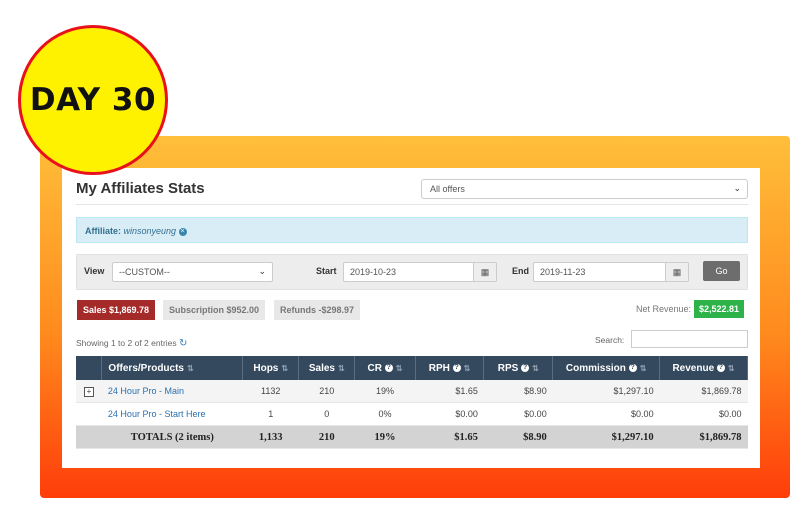 The height and width of the screenshot is (514, 808). I want to click on affiliate-name: winsonyeung, so click(150, 231).